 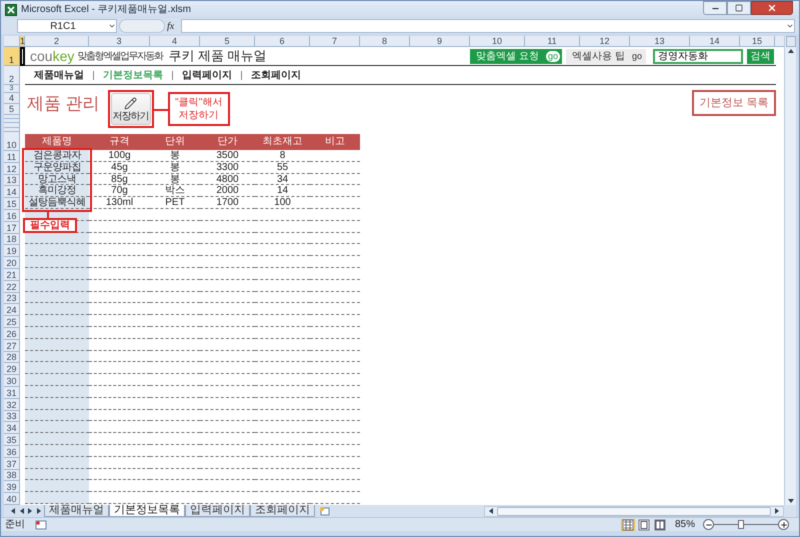 What do you see at coordinates (227, 168) in the screenshot?
I see `table-cell: 3300` at bounding box center [227, 168].